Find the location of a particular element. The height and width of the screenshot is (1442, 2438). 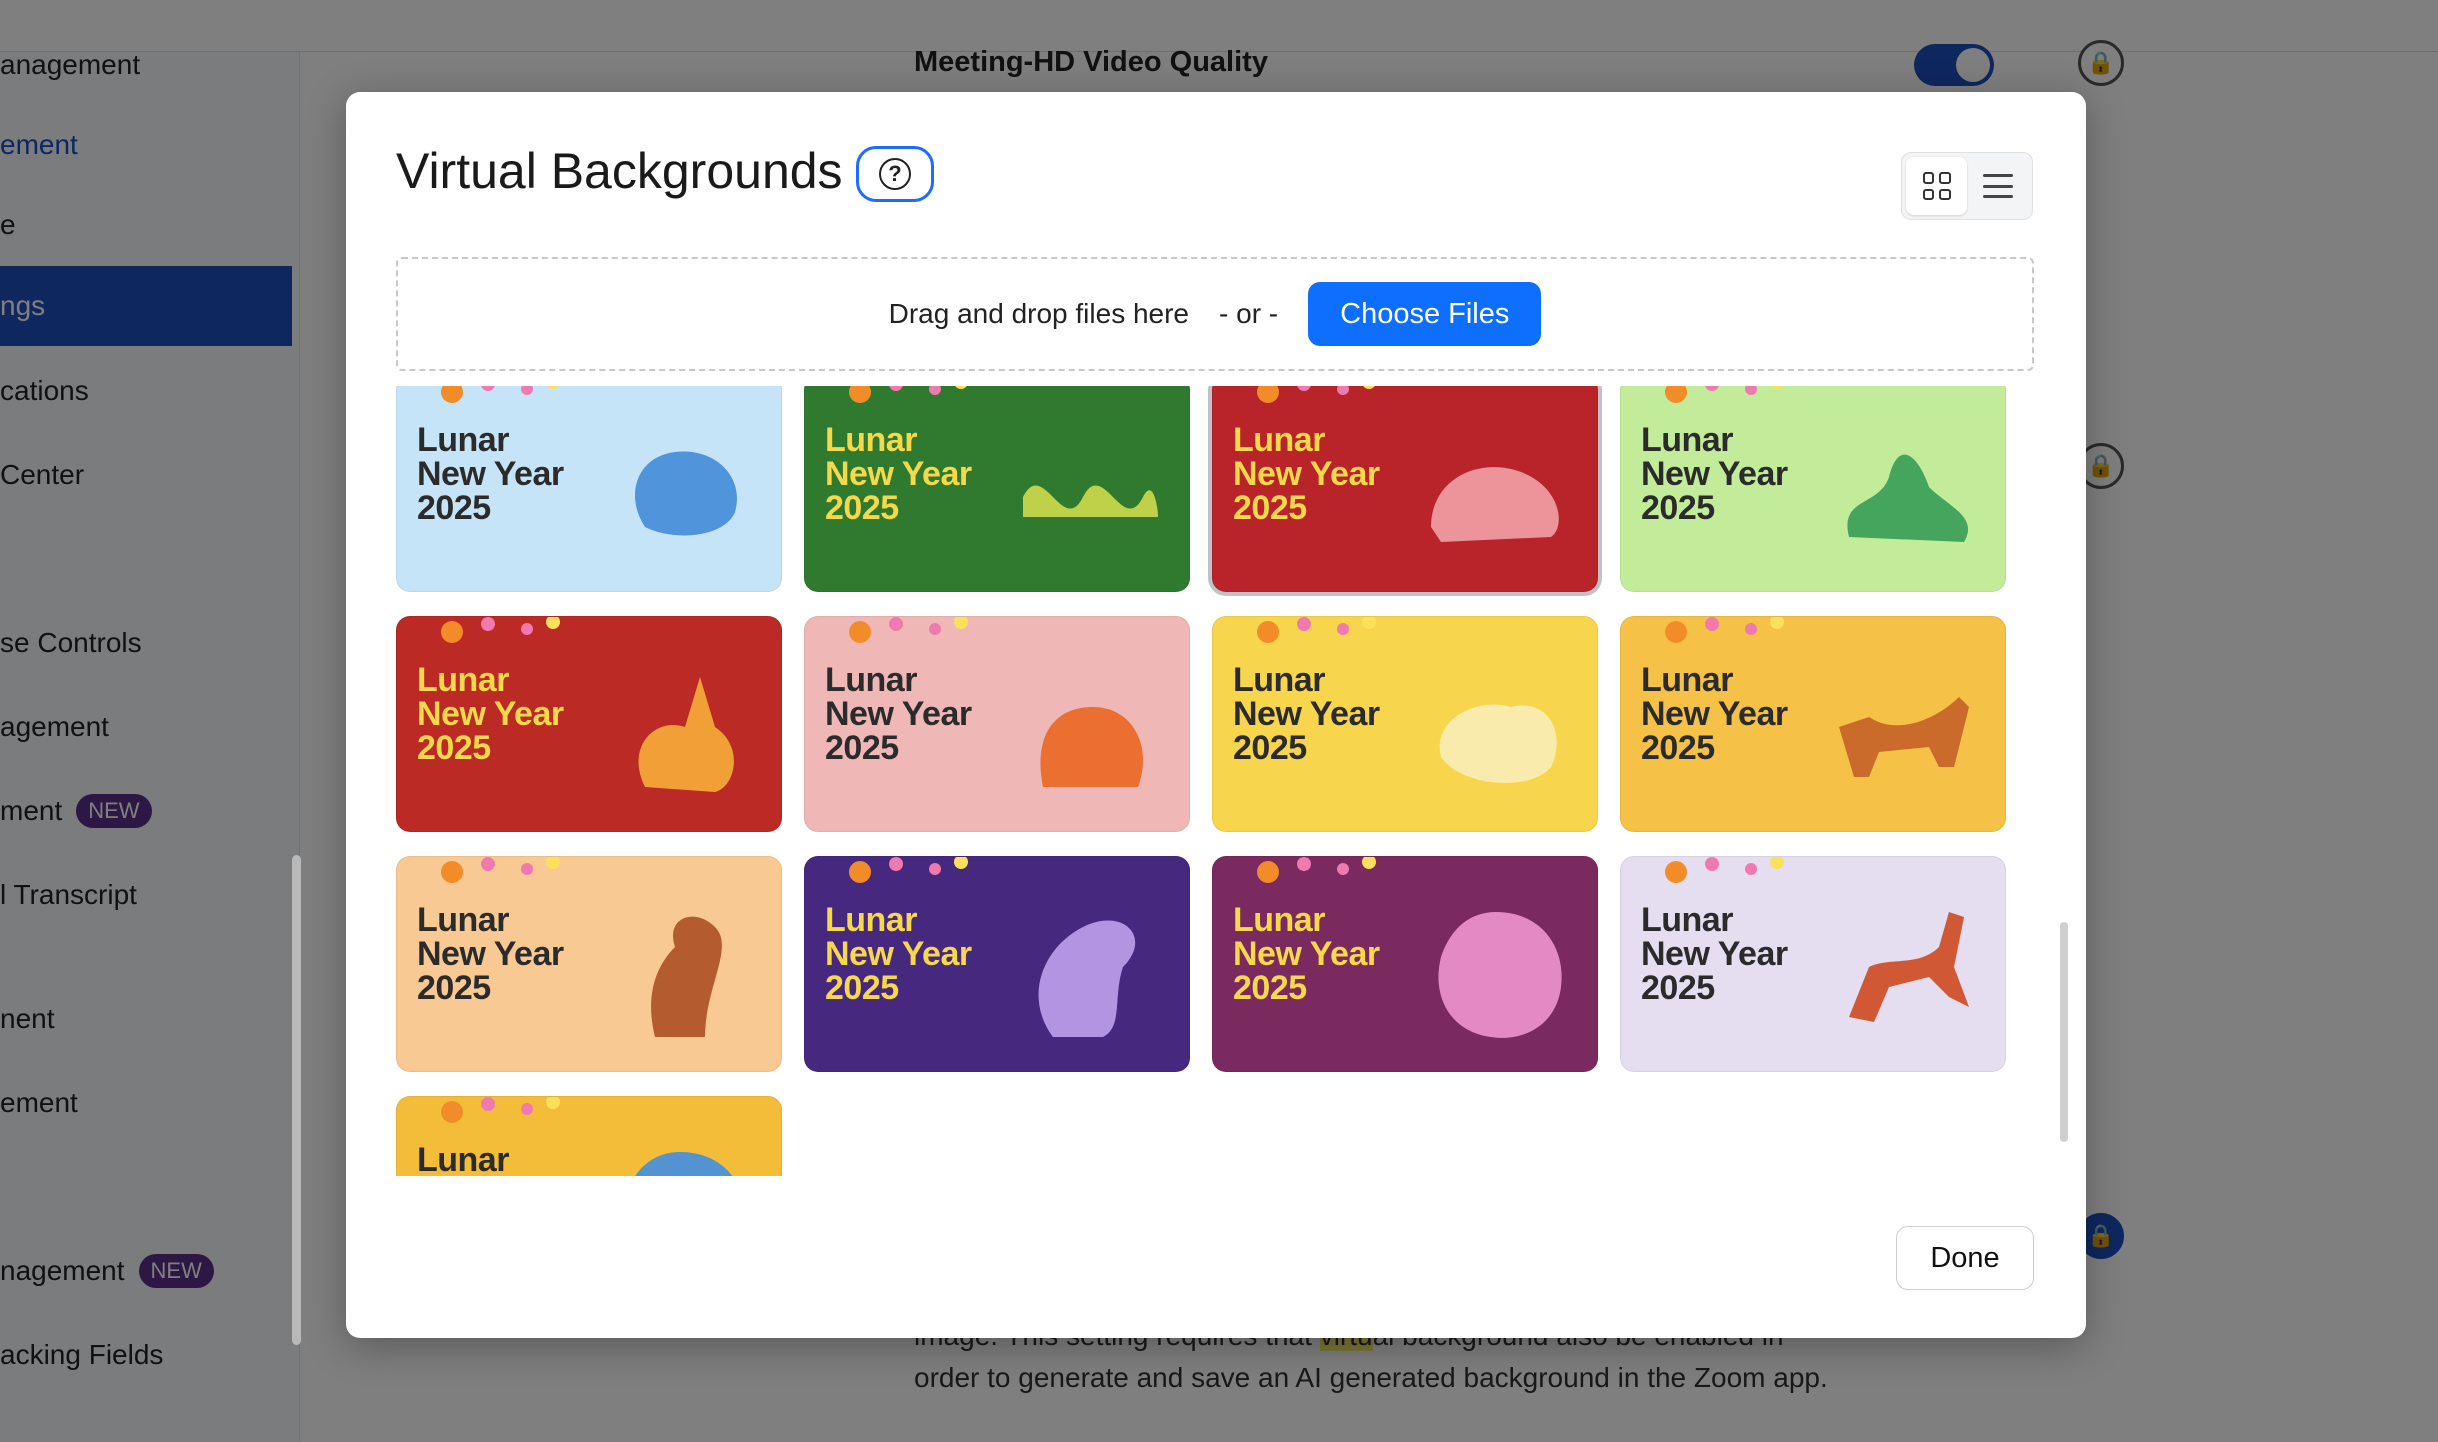

grid-icon is located at coordinates (1936, 186).